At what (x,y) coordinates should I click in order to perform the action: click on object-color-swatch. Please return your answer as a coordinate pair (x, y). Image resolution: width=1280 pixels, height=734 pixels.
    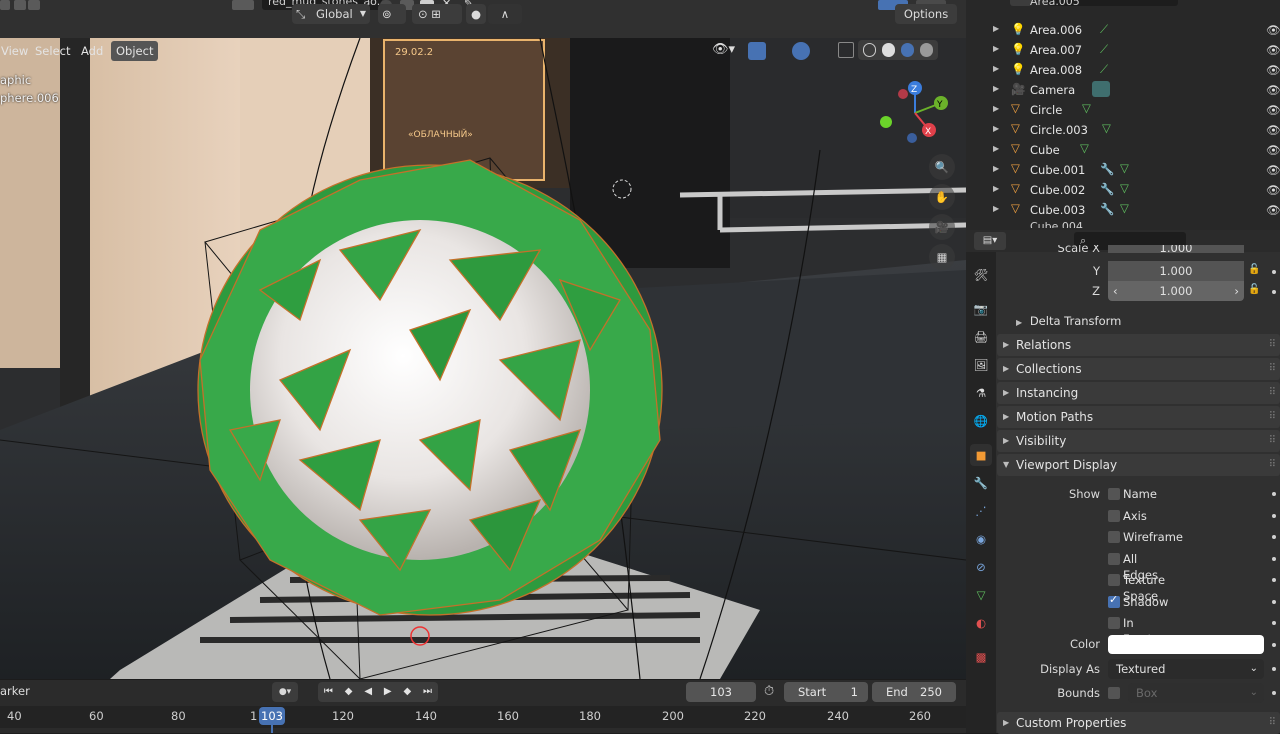
    Looking at the image, I should click on (1186, 644).